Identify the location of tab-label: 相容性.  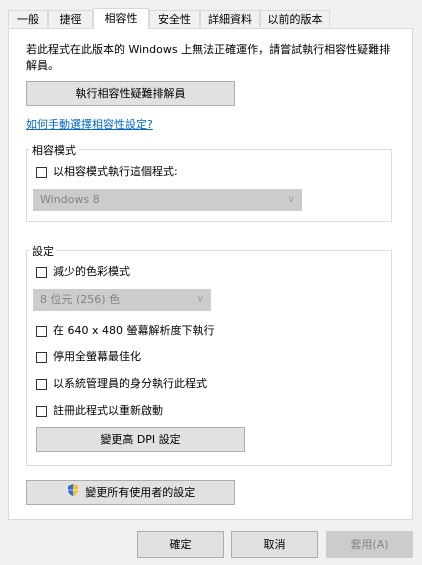
(121, 18).